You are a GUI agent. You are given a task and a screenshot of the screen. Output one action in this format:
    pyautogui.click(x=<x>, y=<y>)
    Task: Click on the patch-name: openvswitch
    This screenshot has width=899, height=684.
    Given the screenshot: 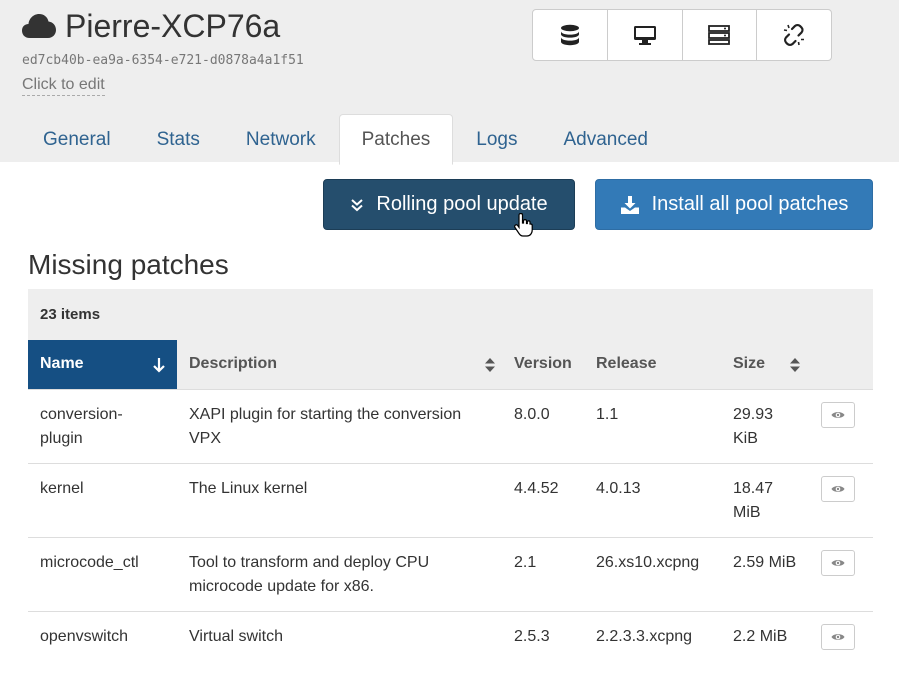 What is the action you would take?
    pyautogui.click(x=102, y=647)
    